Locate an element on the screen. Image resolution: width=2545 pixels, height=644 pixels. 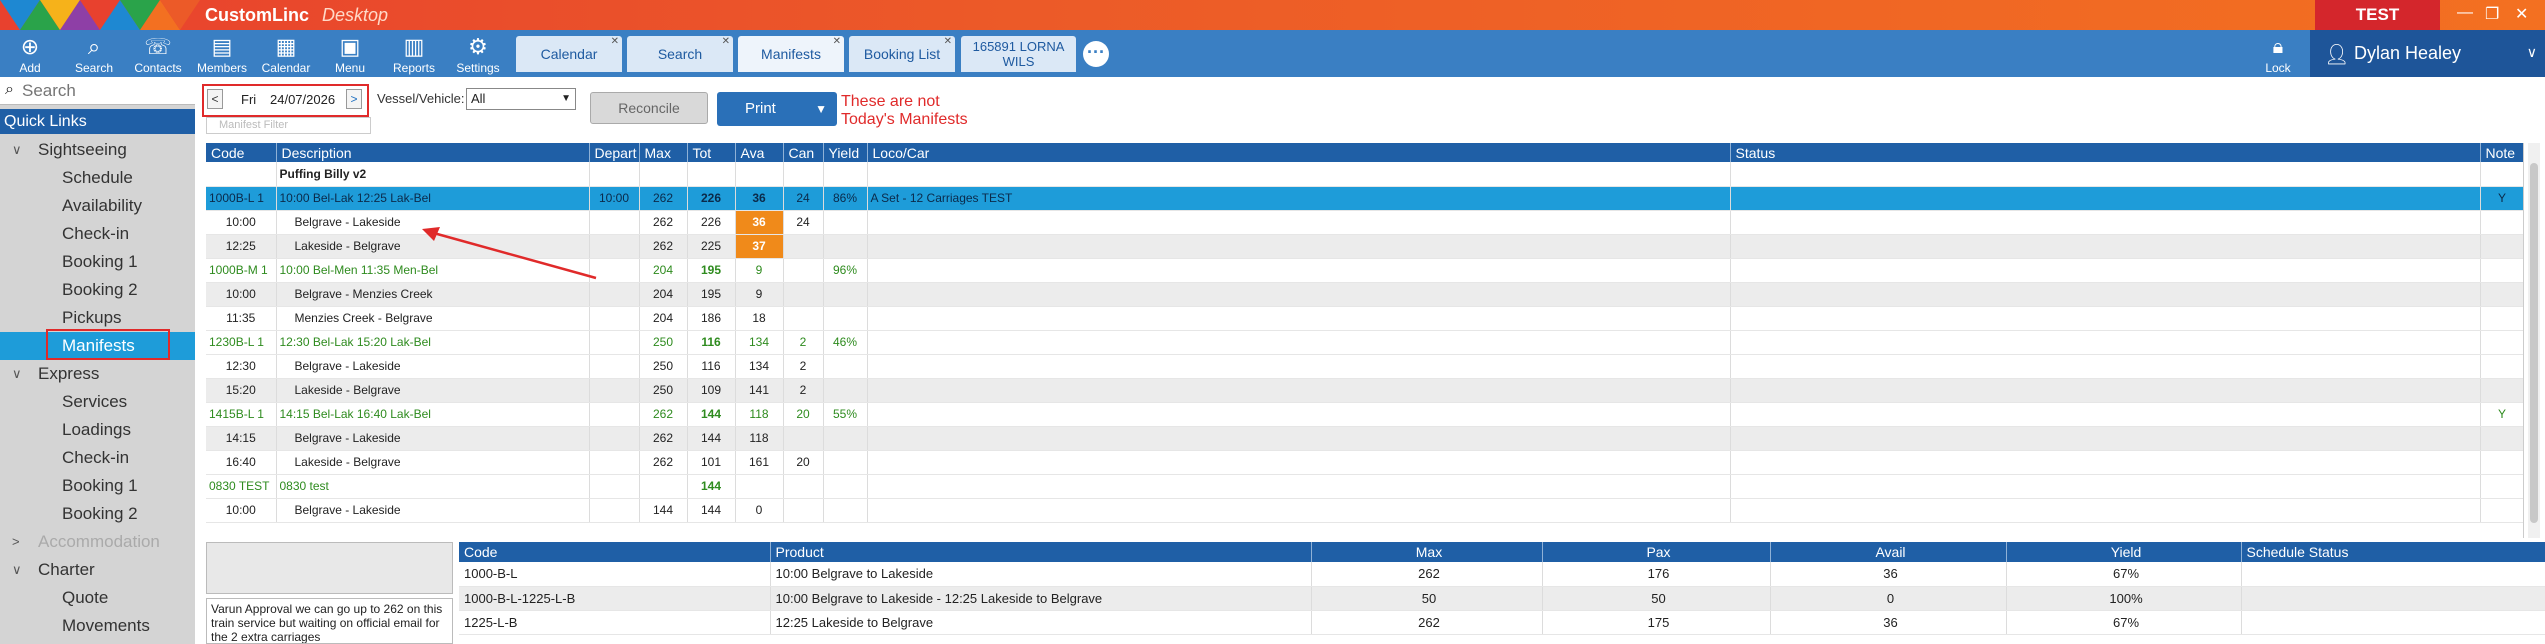
minimize-icon: — is located at coordinates (2465, 13).